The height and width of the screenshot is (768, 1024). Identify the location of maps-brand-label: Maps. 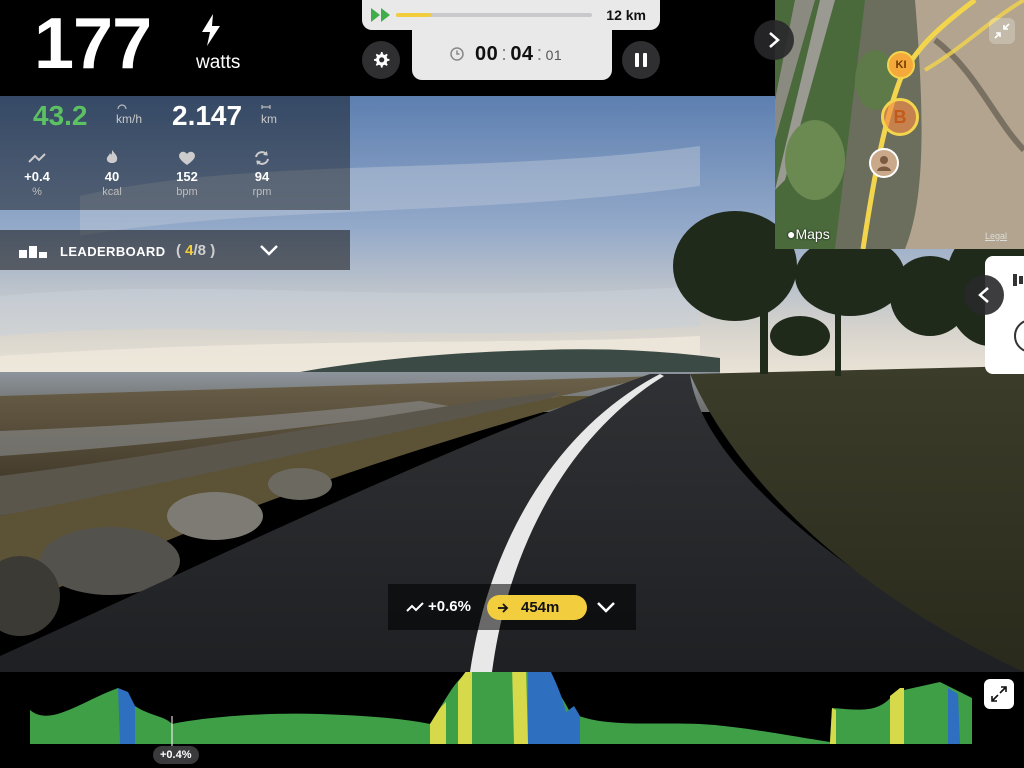
(812, 234).